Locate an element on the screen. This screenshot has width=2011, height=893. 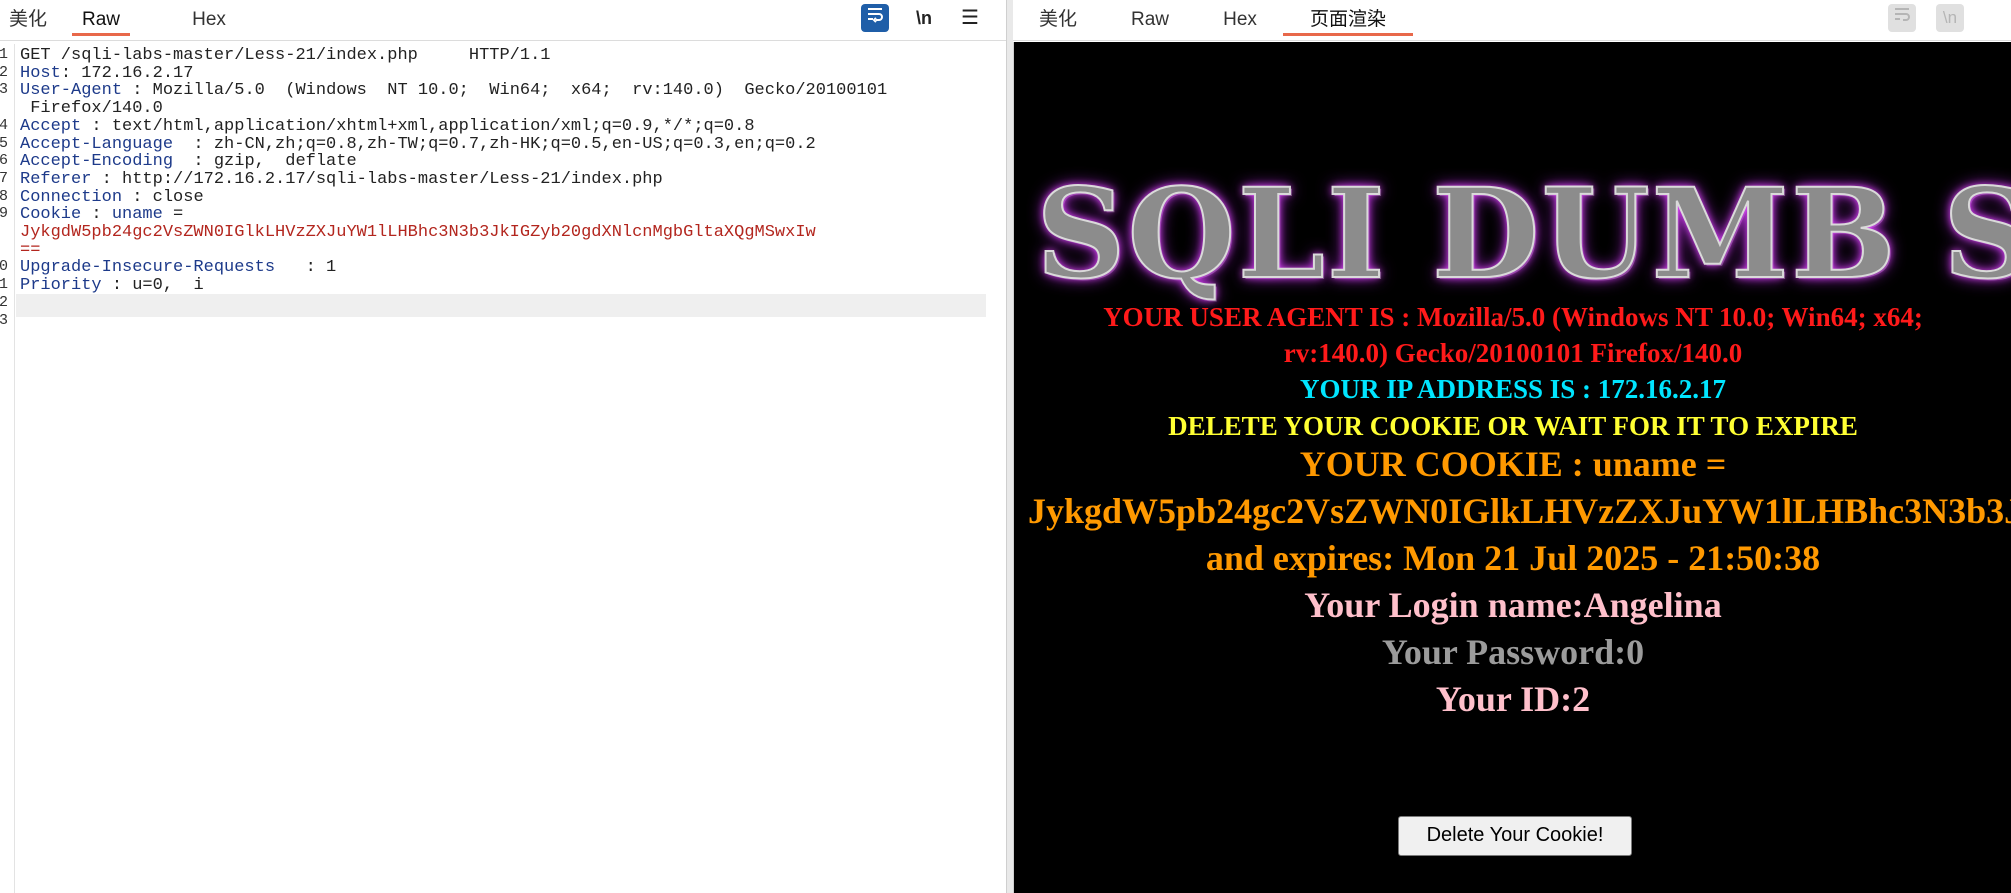
line-number: 6 is located at coordinates (4, 161).